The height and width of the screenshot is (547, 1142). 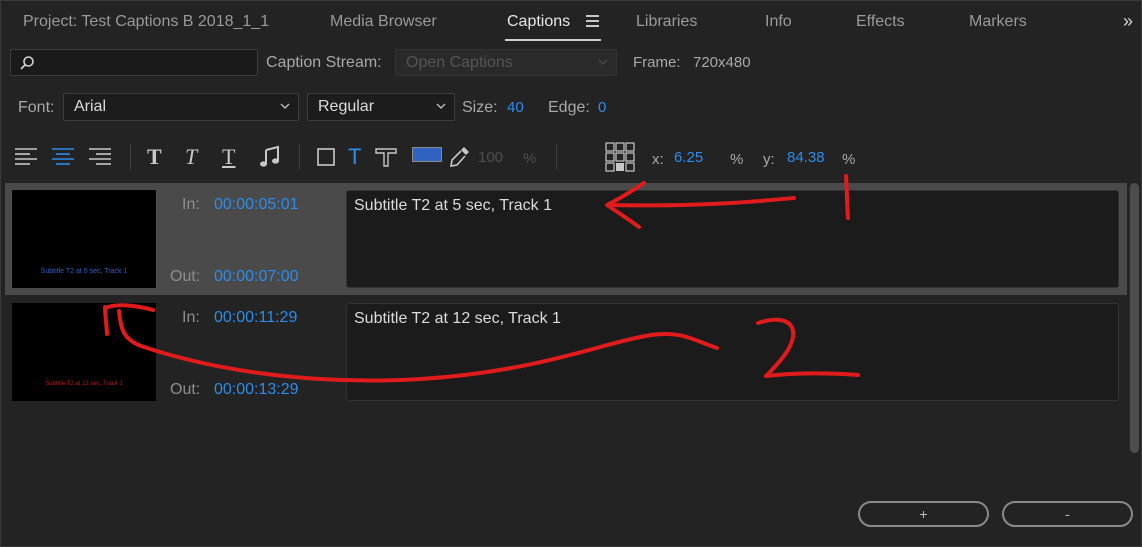 What do you see at coordinates (84, 239) in the screenshot?
I see `caption-thumbnail: Subtitle T2 at 5 sec, Track 1` at bounding box center [84, 239].